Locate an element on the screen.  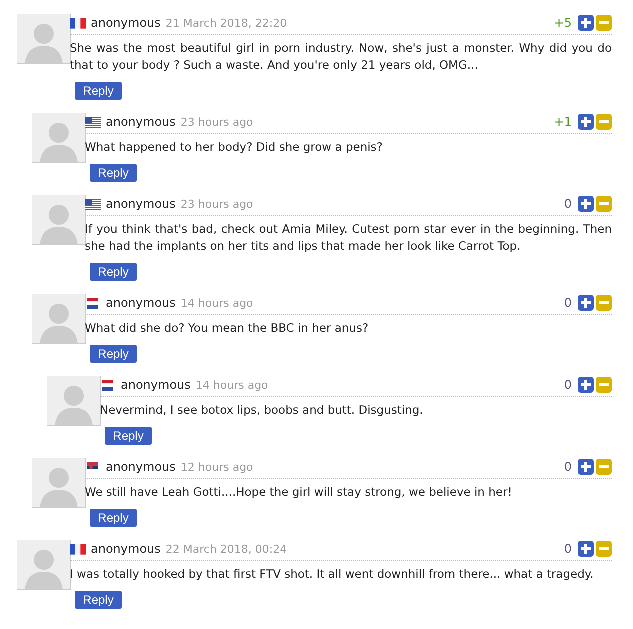
comment-text: Nevermind, I see botox lips, boobs and butt. Disgusting. is located at coordinates (262, 410).